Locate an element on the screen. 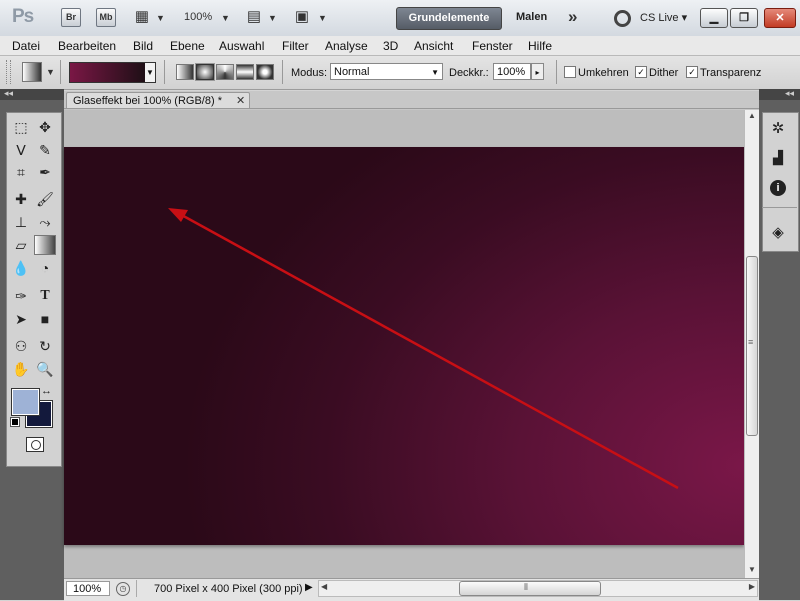 This screenshot has width=800, height=601. opacity-field: 100% is located at coordinates (512, 71).